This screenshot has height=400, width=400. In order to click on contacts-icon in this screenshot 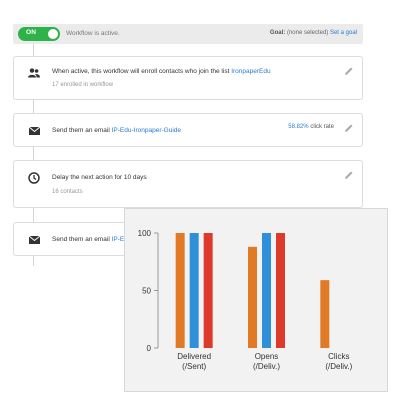, I will do `click(34, 73)`.